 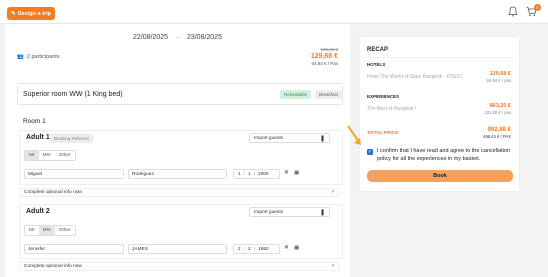 What do you see at coordinates (383, 133) in the screenshot?
I see `total-price-label: TOTAL PRICE` at bounding box center [383, 133].